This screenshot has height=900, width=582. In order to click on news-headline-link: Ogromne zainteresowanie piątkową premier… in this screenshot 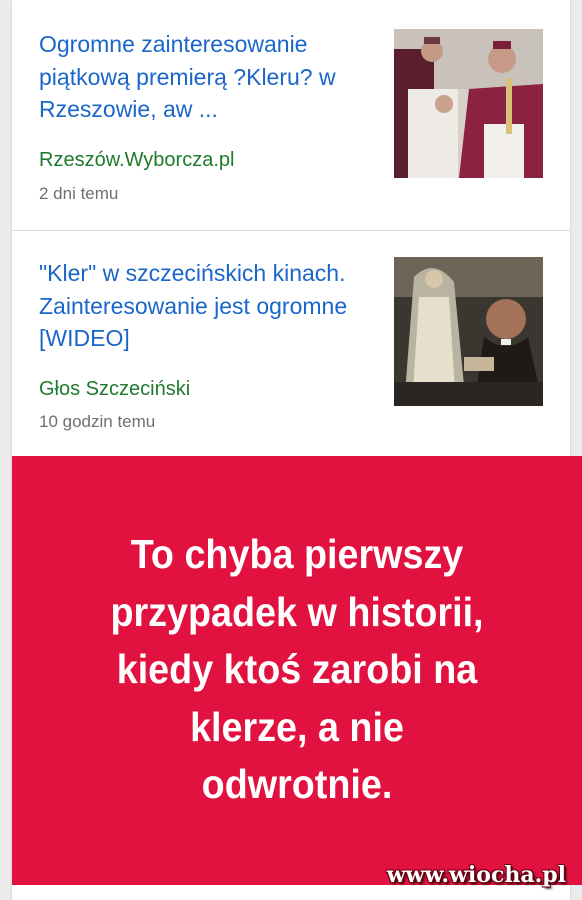, I will do `click(206, 77)`.